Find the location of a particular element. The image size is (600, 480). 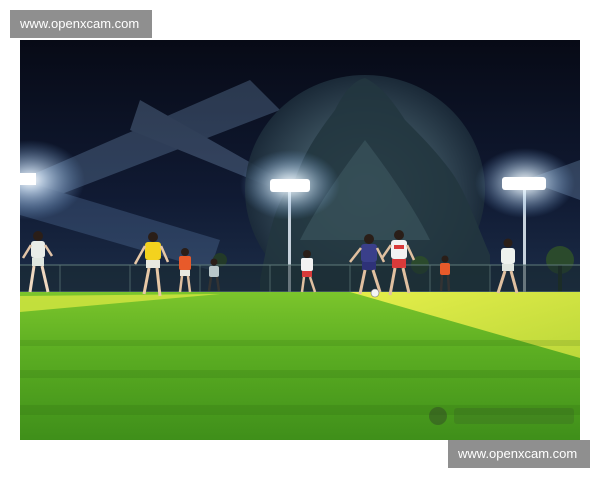

soccer-ball is located at coordinates (375, 293).